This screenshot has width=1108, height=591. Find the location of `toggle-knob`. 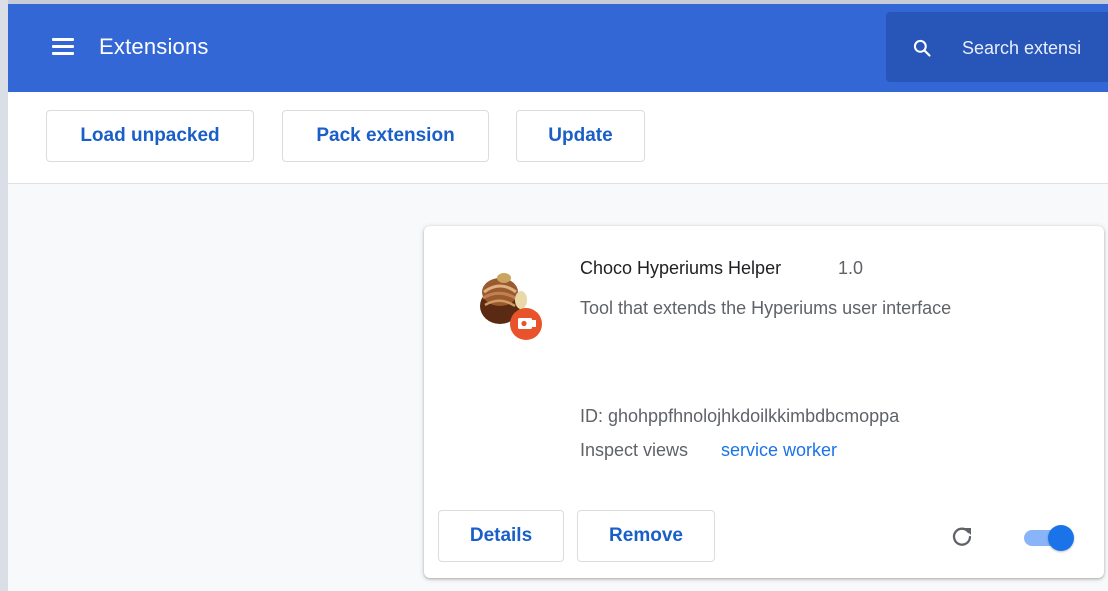

toggle-knob is located at coordinates (1061, 538).